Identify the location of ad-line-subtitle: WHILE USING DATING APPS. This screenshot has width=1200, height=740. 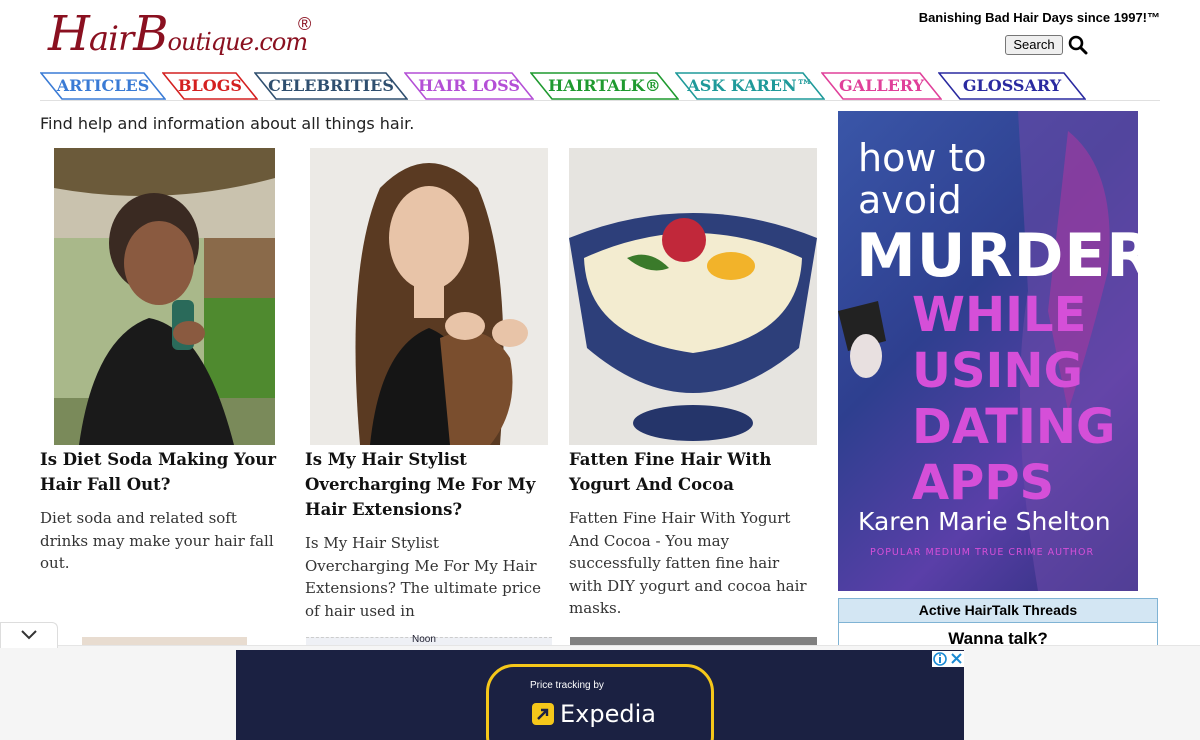
(1014, 399).